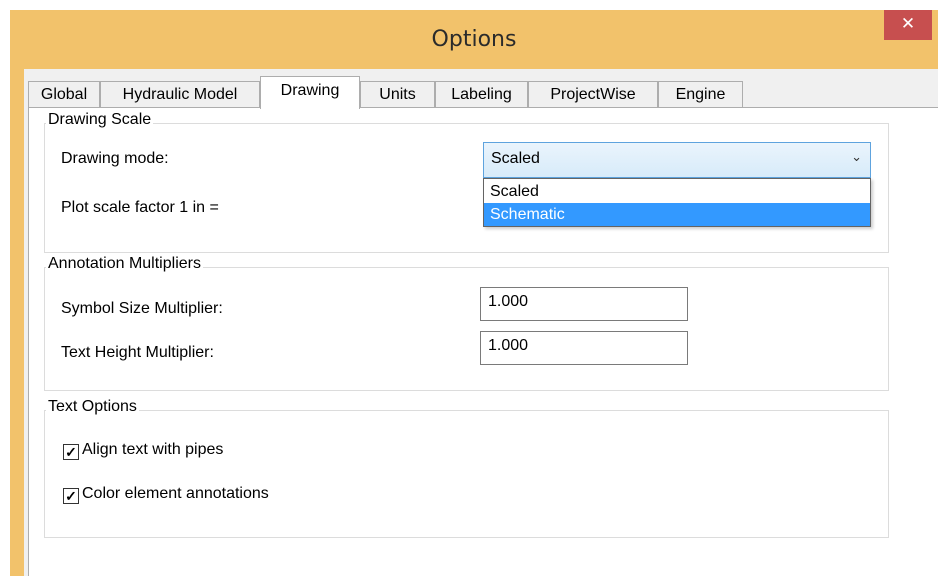  What do you see at coordinates (481, 94) in the screenshot?
I see `tab-labeling: Labeling` at bounding box center [481, 94].